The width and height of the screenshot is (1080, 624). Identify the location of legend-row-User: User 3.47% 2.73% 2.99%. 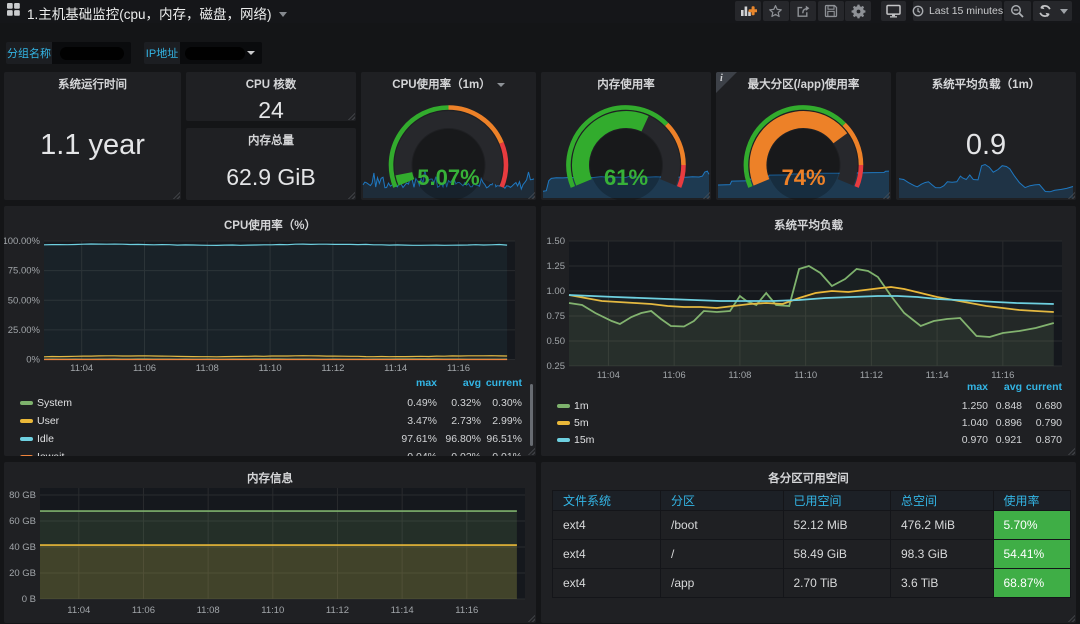
(270, 422).